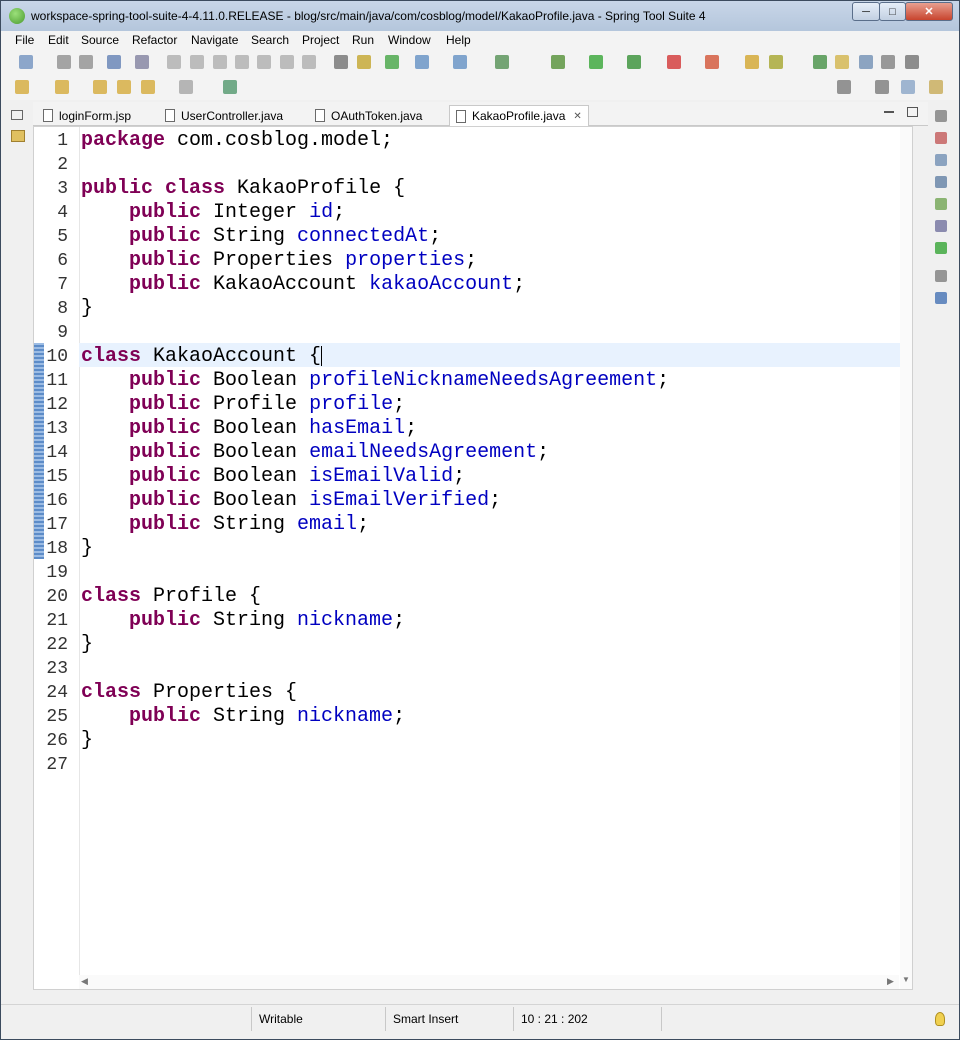 This screenshot has width=960, height=1040. What do you see at coordinates (234, 115) in the screenshot?
I see `tab-usercontroller-java: UserController.java` at bounding box center [234, 115].